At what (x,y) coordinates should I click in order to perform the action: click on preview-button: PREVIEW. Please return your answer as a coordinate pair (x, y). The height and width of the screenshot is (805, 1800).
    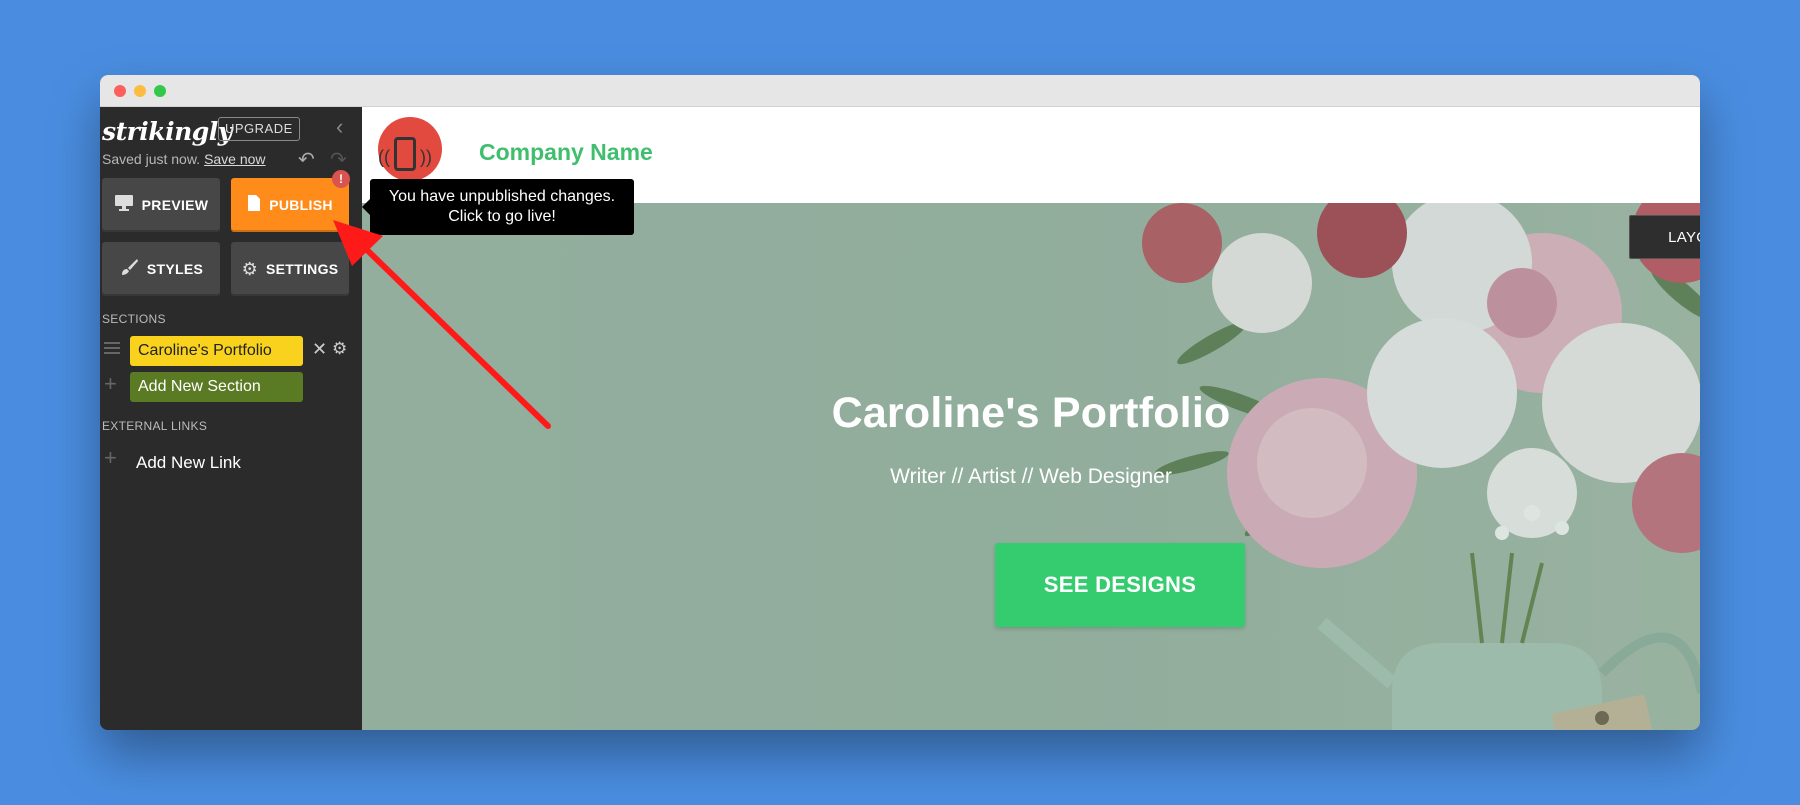
    Looking at the image, I should click on (161, 205).